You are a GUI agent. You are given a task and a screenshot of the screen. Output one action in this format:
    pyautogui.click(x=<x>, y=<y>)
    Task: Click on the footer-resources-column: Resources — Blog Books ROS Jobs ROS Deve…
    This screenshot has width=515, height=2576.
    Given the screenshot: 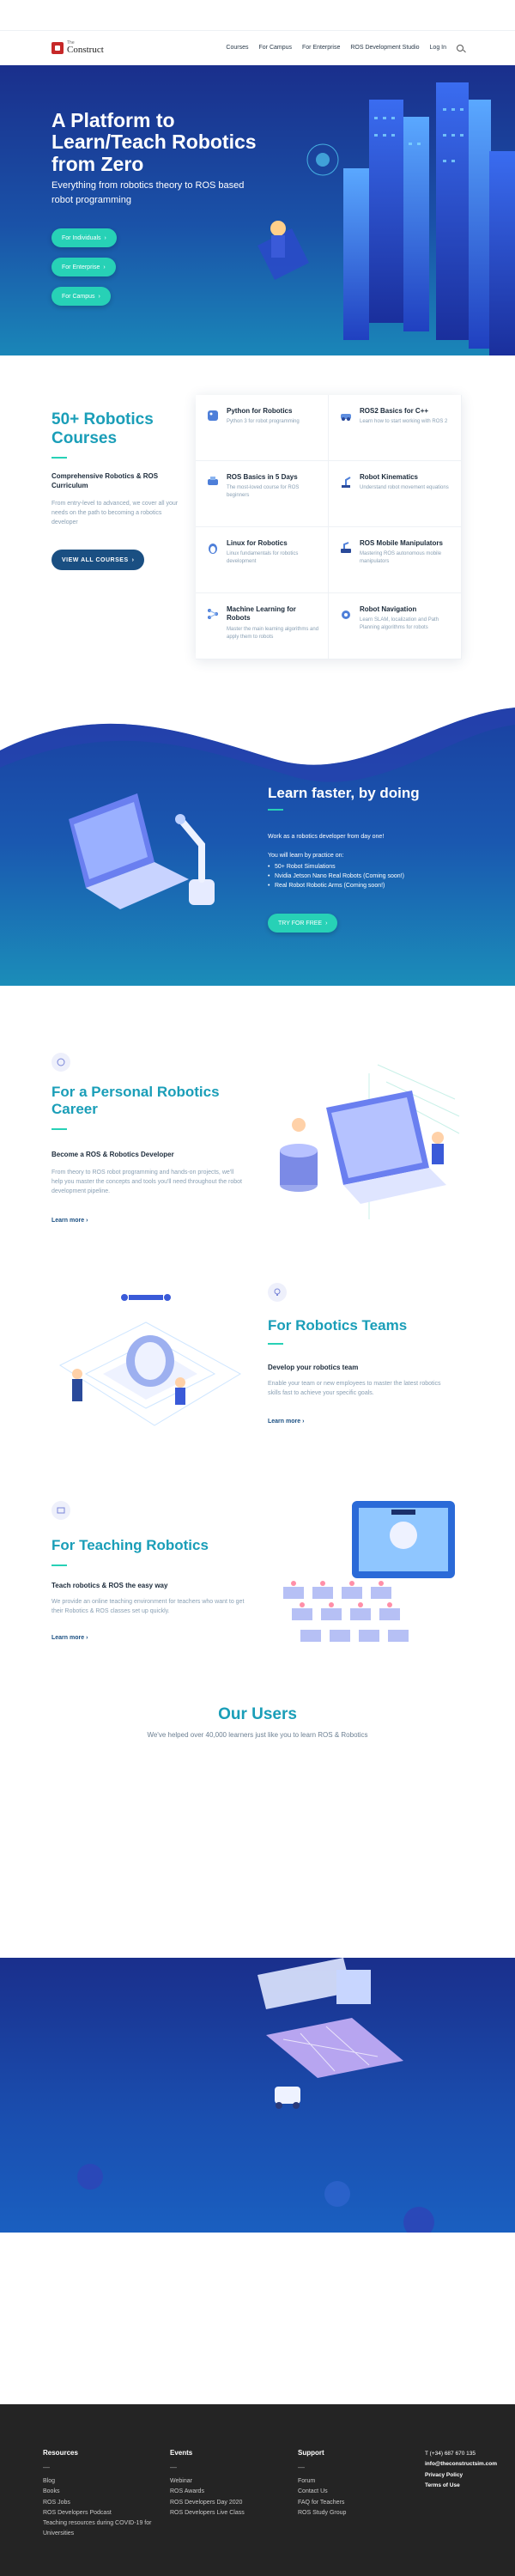 What is the action you would take?
    pyautogui.click(x=103, y=2494)
    